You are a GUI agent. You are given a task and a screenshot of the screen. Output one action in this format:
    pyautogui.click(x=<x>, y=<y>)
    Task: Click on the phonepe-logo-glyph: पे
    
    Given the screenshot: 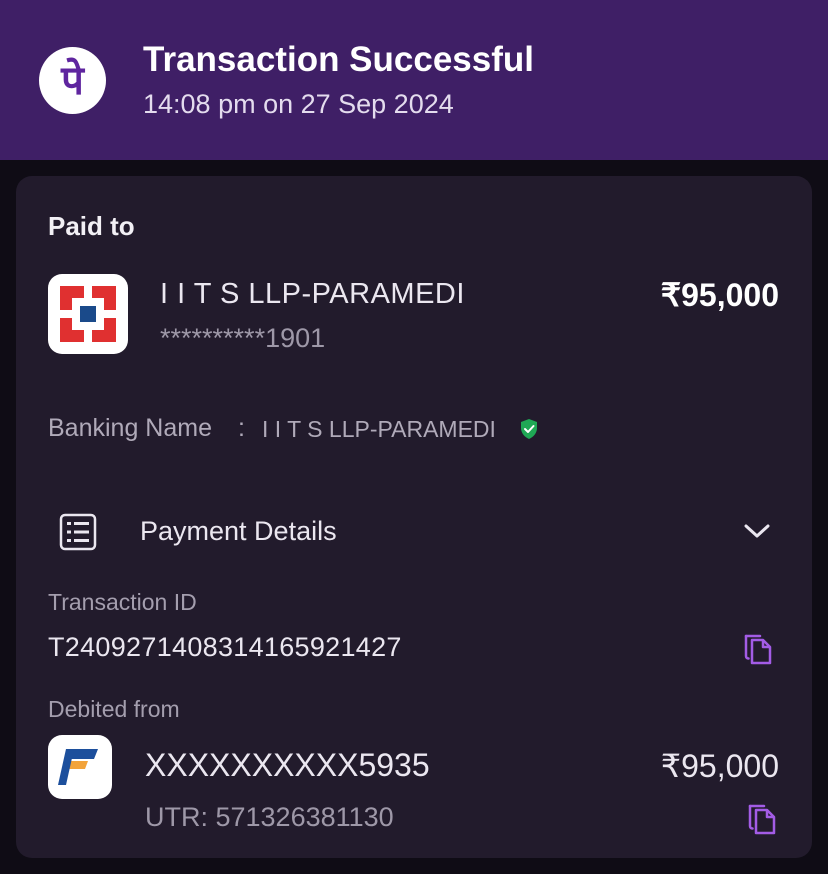 What is the action you would take?
    pyautogui.click(x=72, y=80)
    